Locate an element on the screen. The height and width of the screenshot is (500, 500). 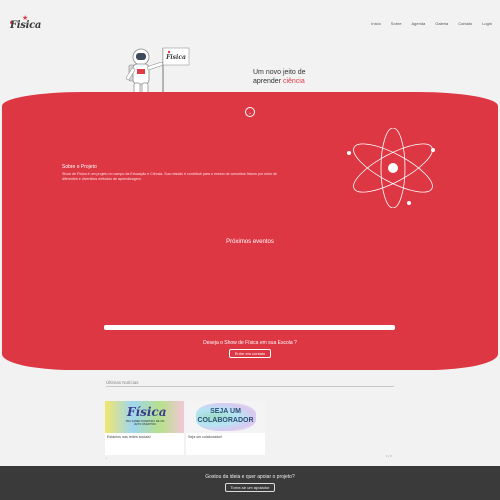
thumb-title: Física is located at coordinates (147, 412).